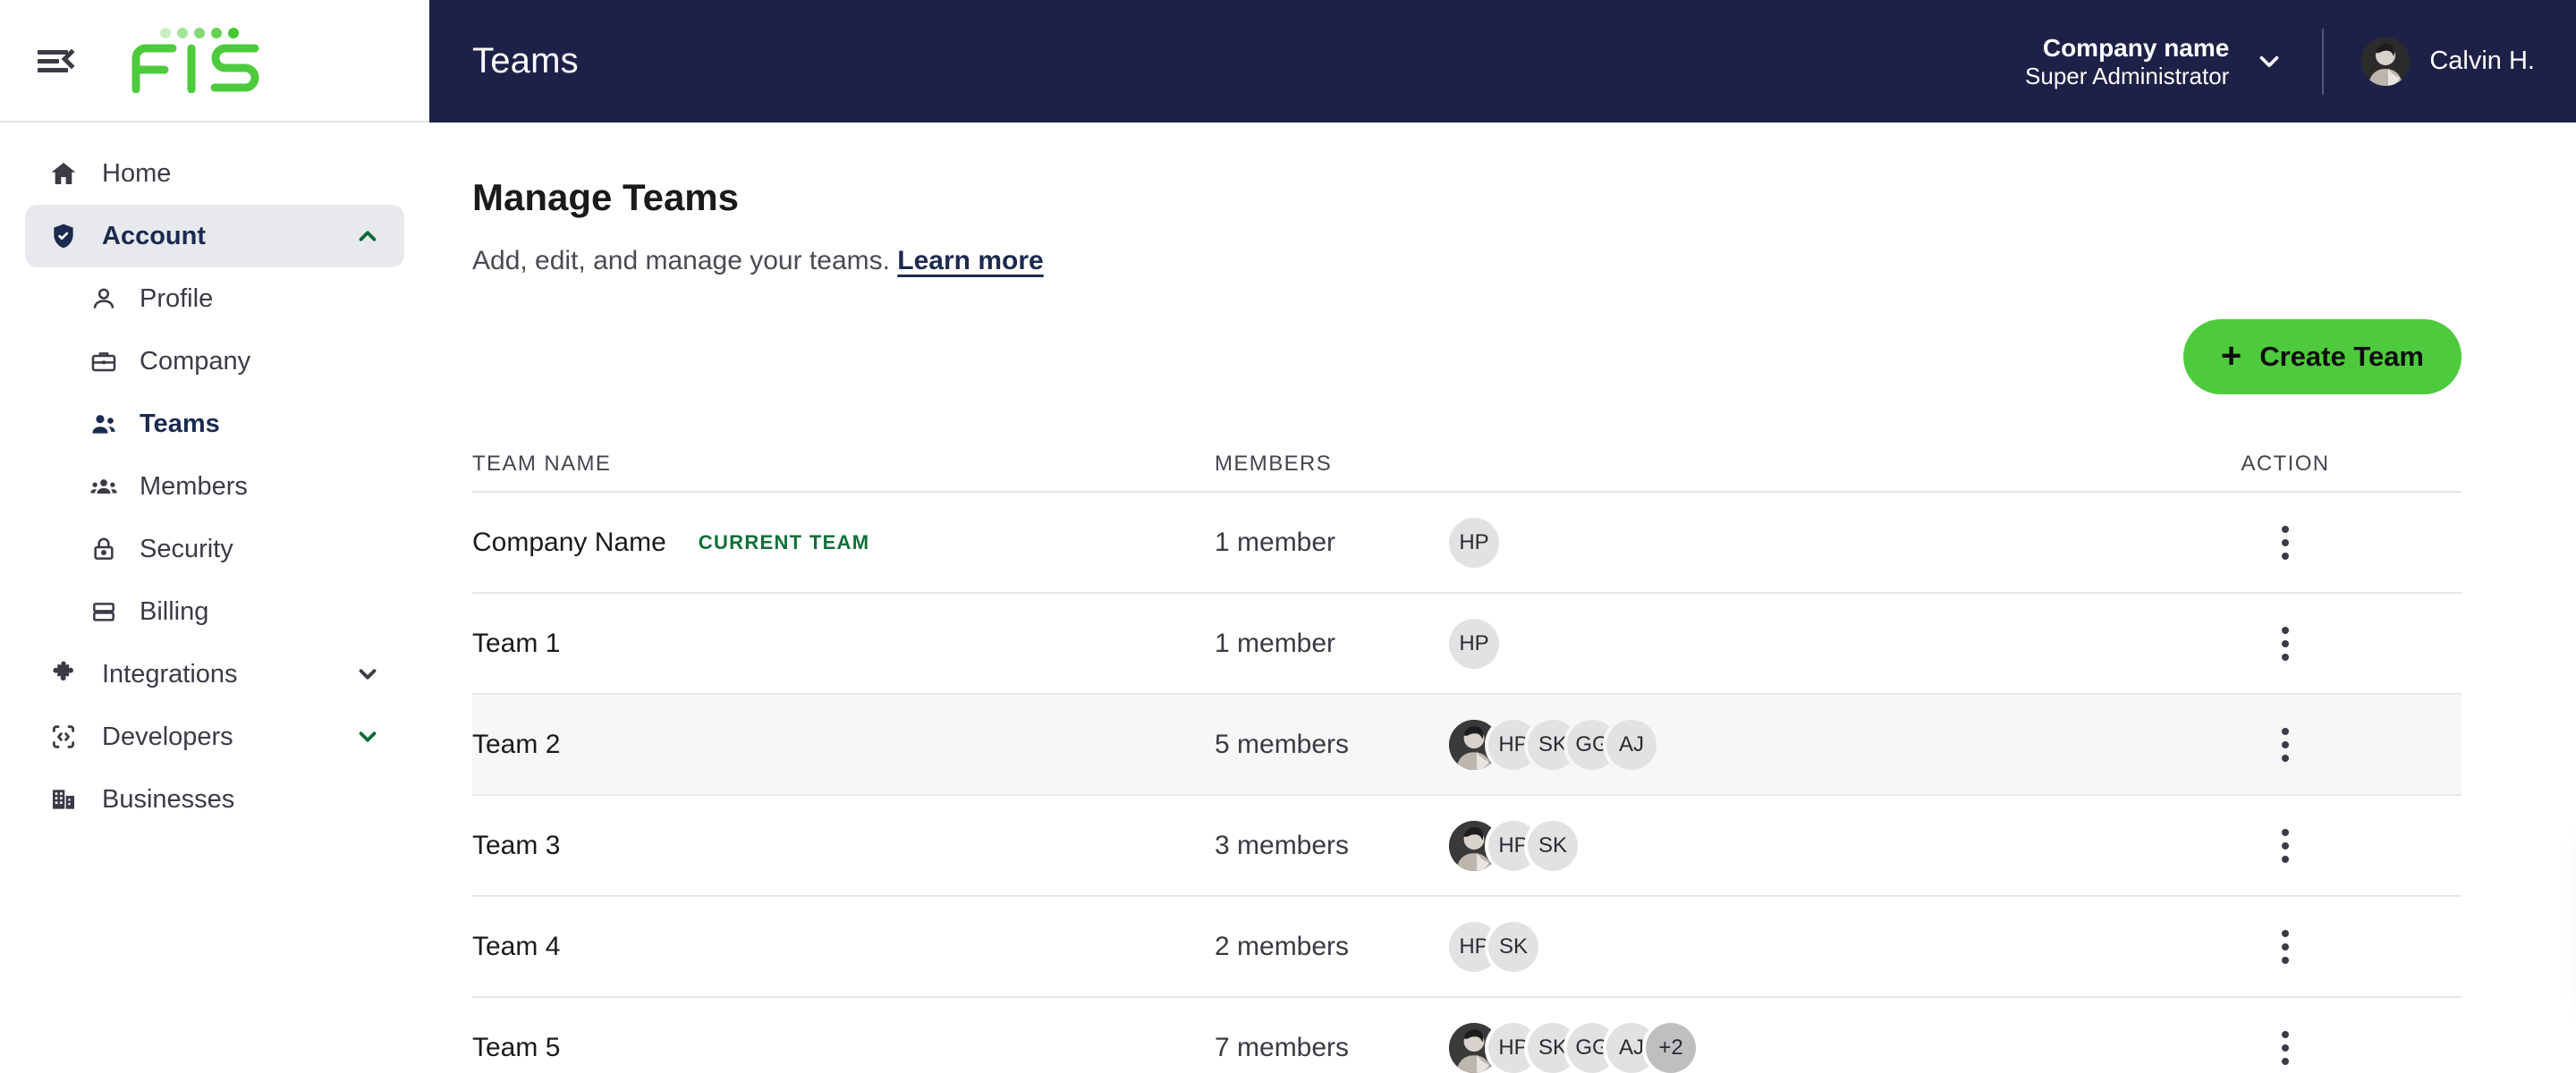  I want to click on team-name: Team 2, so click(516, 744).